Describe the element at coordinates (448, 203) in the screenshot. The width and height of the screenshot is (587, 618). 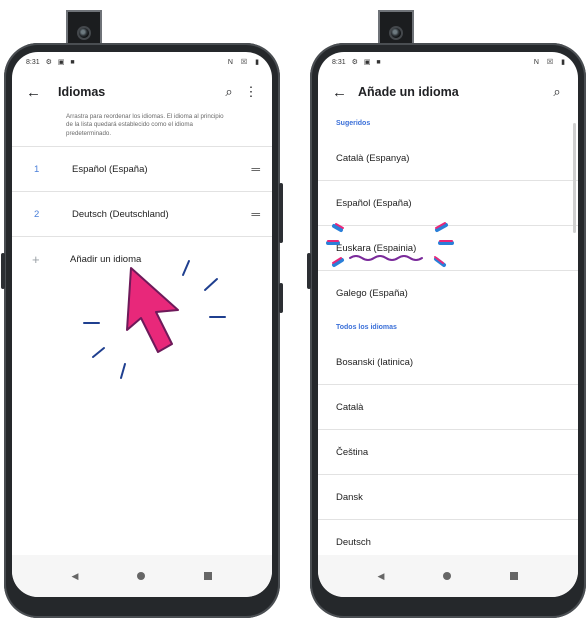
I see `language-option: Español (España)` at that location.